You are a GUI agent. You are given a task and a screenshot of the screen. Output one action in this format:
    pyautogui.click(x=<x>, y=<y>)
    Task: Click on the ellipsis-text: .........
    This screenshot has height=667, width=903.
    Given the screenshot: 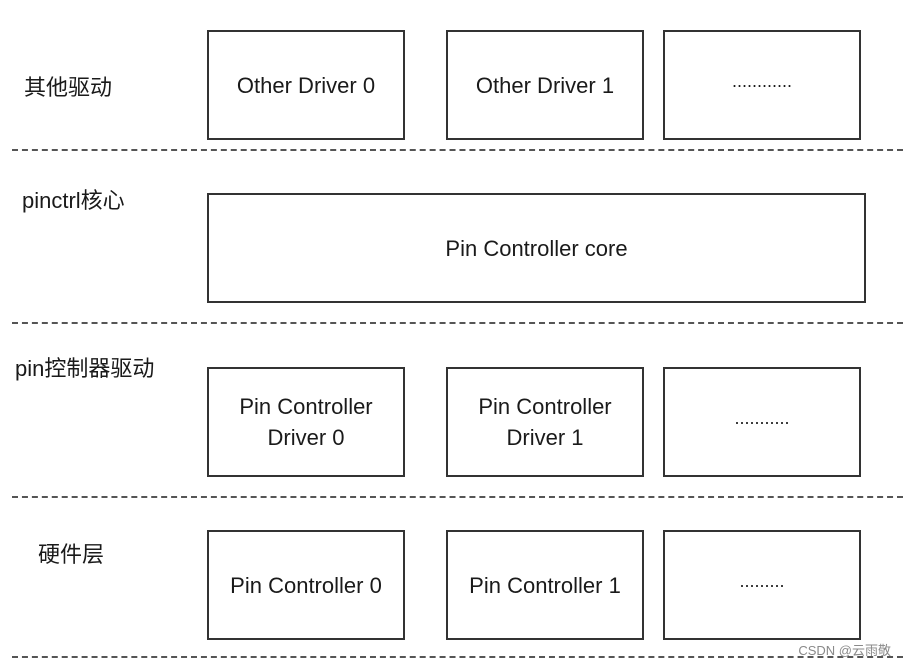 What is the action you would take?
    pyautogui.click(x=762, y=580)
    